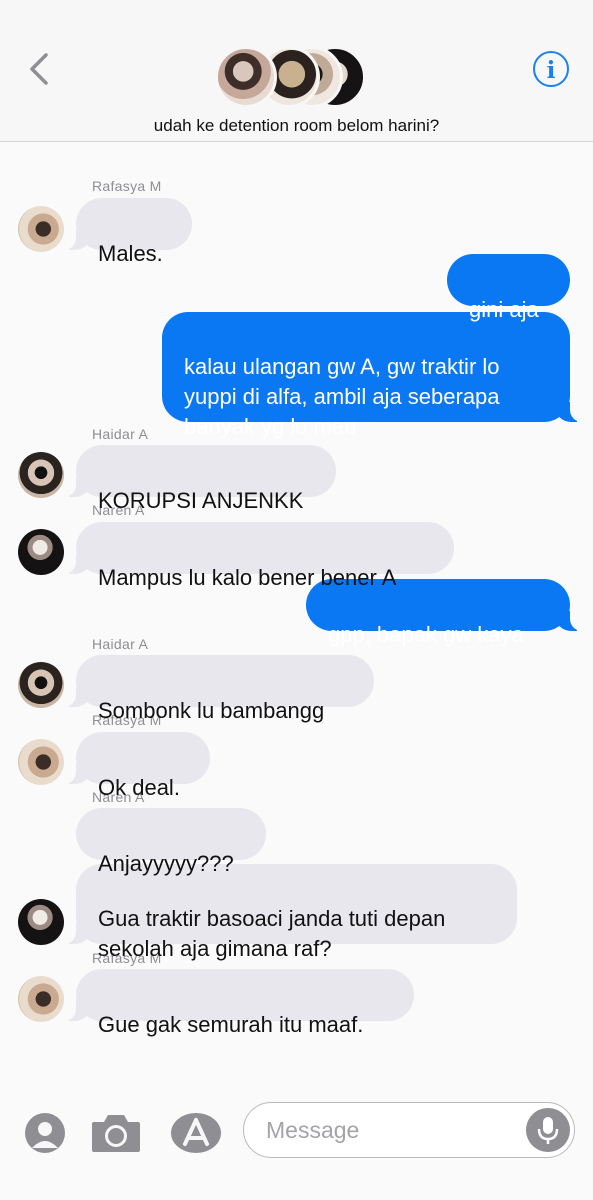  I want to click on message-text: Mampus lu kalo bener bener A, so click(247, 577).